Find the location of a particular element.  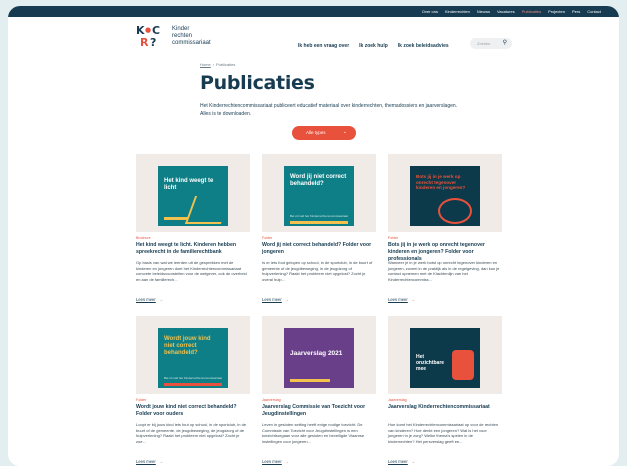

breadcrumb-current: Publicaties is located at coordinates (226, 64).